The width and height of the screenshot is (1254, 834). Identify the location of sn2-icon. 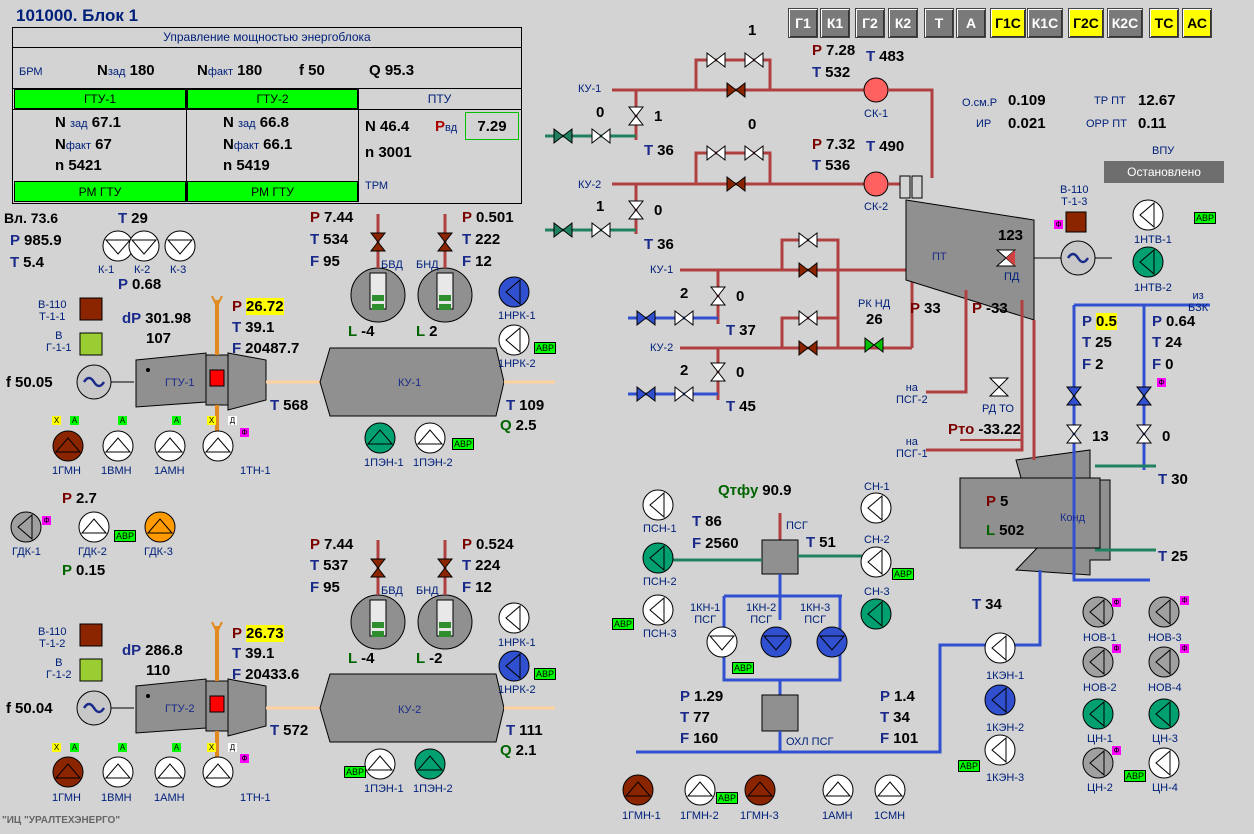
(876, 562).